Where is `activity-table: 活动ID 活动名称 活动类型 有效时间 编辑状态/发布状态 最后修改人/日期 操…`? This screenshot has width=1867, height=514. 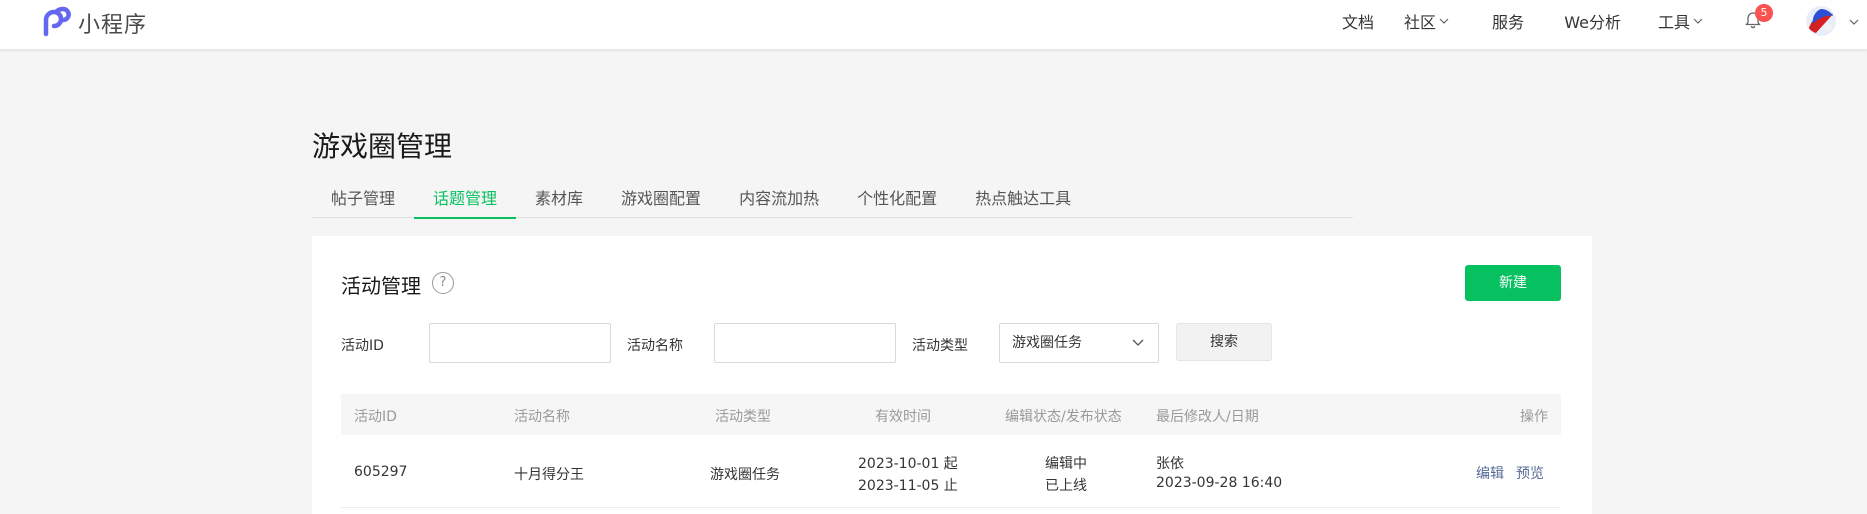
activity-table: 活动ID 活动名称 活动类型 有效时间 编辑状态/发布状态 最后修改人/日期 操… is located at coordinates (951, 451).